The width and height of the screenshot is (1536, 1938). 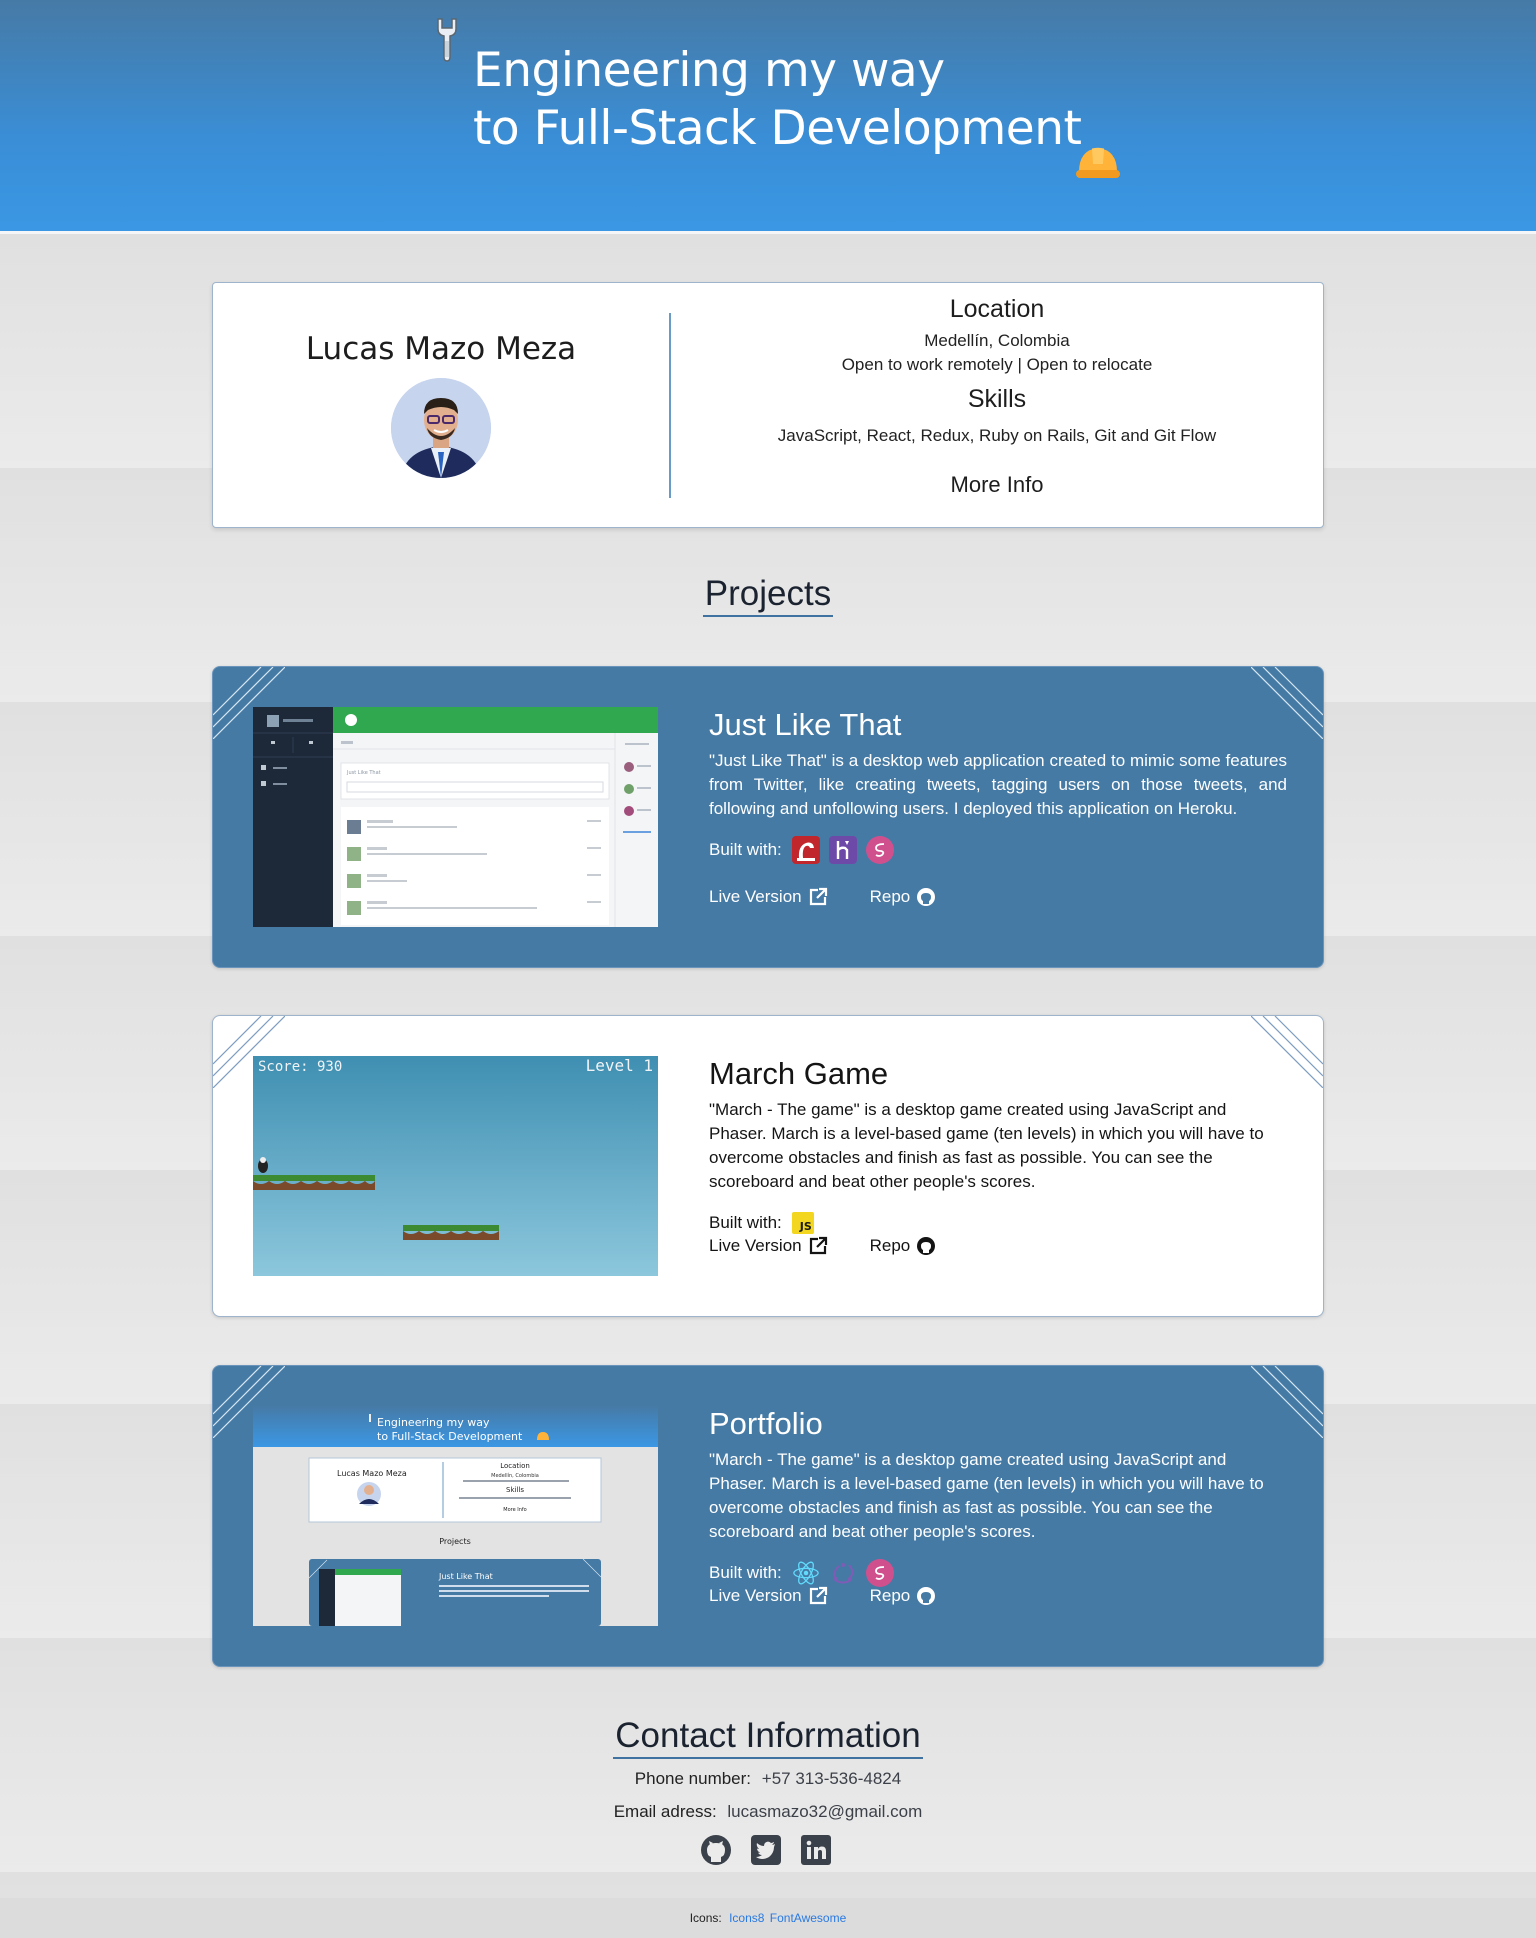 What do you see at coordinates (802, 1223) in the screenshot?
I see `javascript-icon: JS` at bounding box center [802, 1223].